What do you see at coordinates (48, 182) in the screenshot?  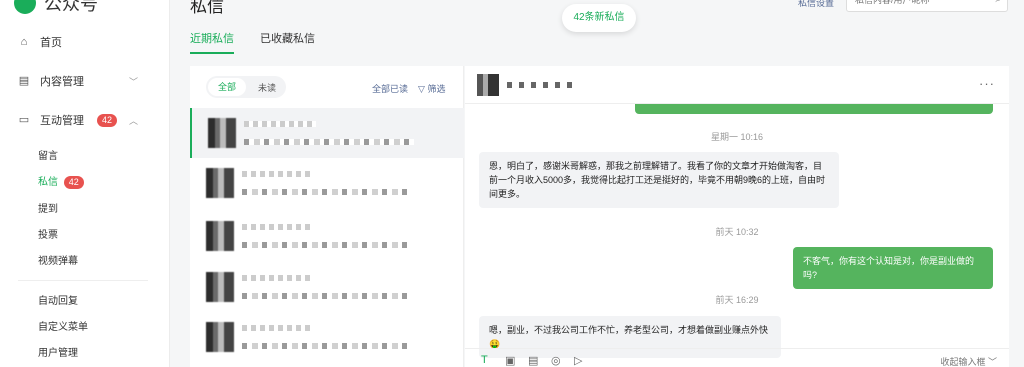 I see `sidebar-sub-label: 私信` at bounding box center [48, 182].